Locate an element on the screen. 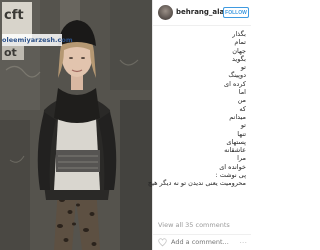 The width and height of the screenshot is (320, 250). caption-line: خوانده ای is located at coordinates (232, 166).